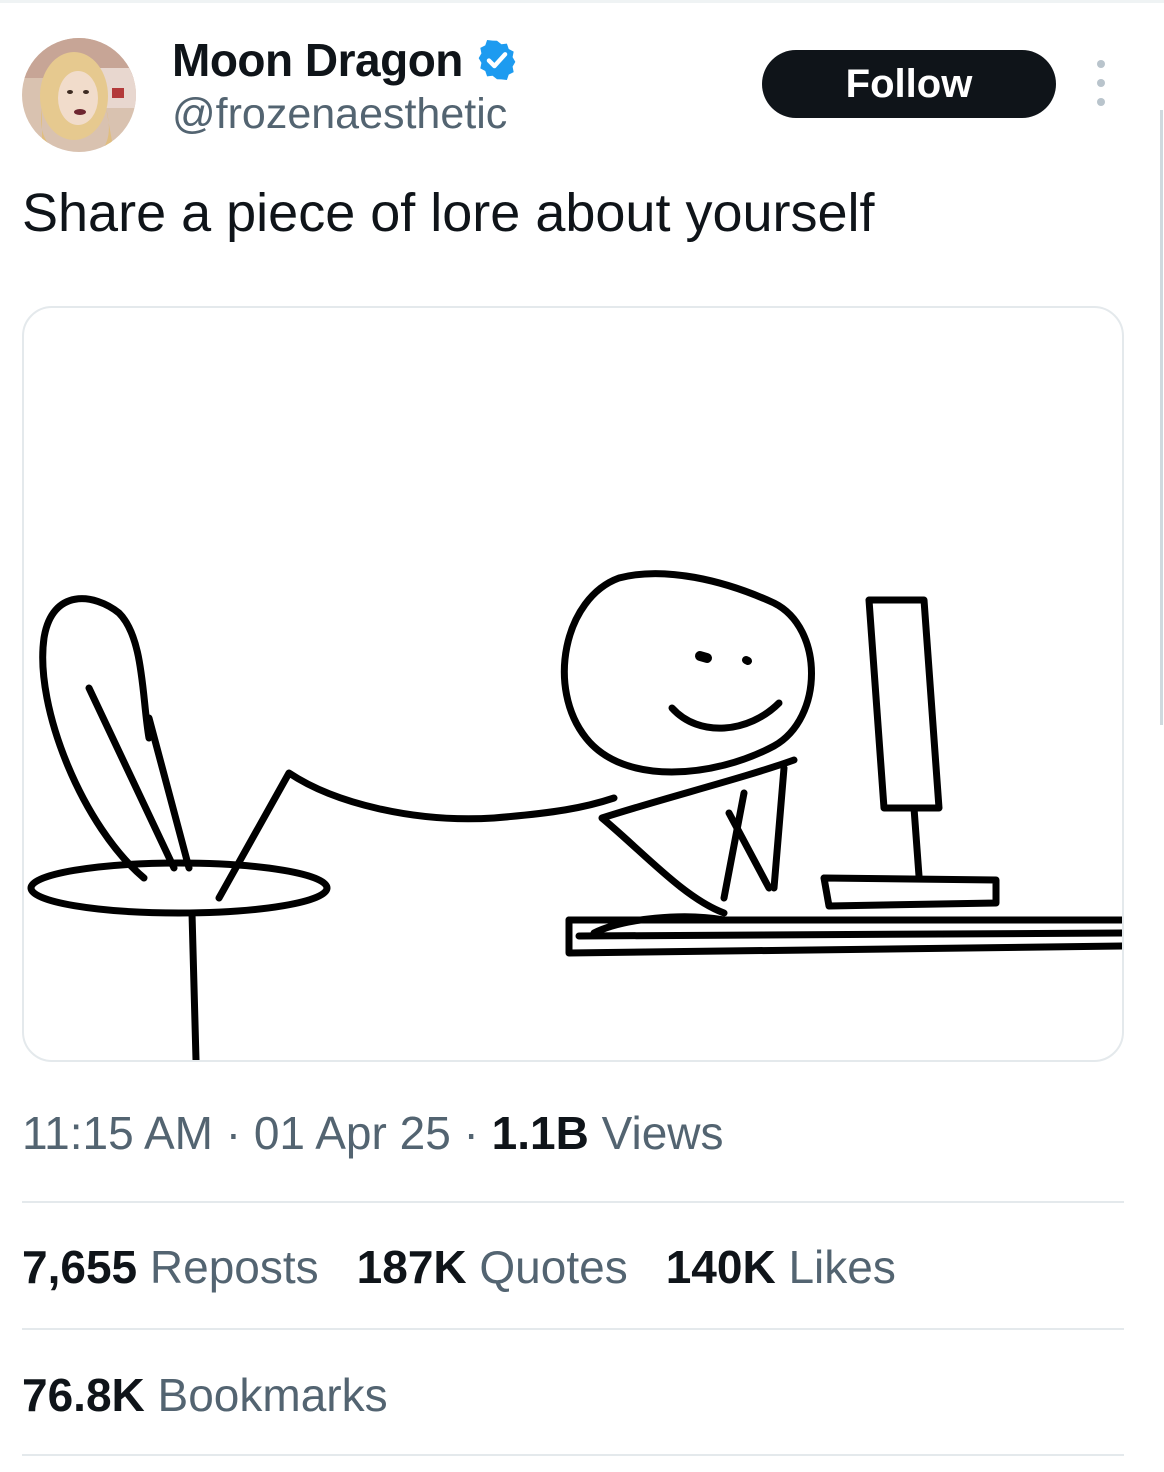 This screenshot has width=1164, height=1472. I want to click on quotes-count: 187K, so click(411, 1267).